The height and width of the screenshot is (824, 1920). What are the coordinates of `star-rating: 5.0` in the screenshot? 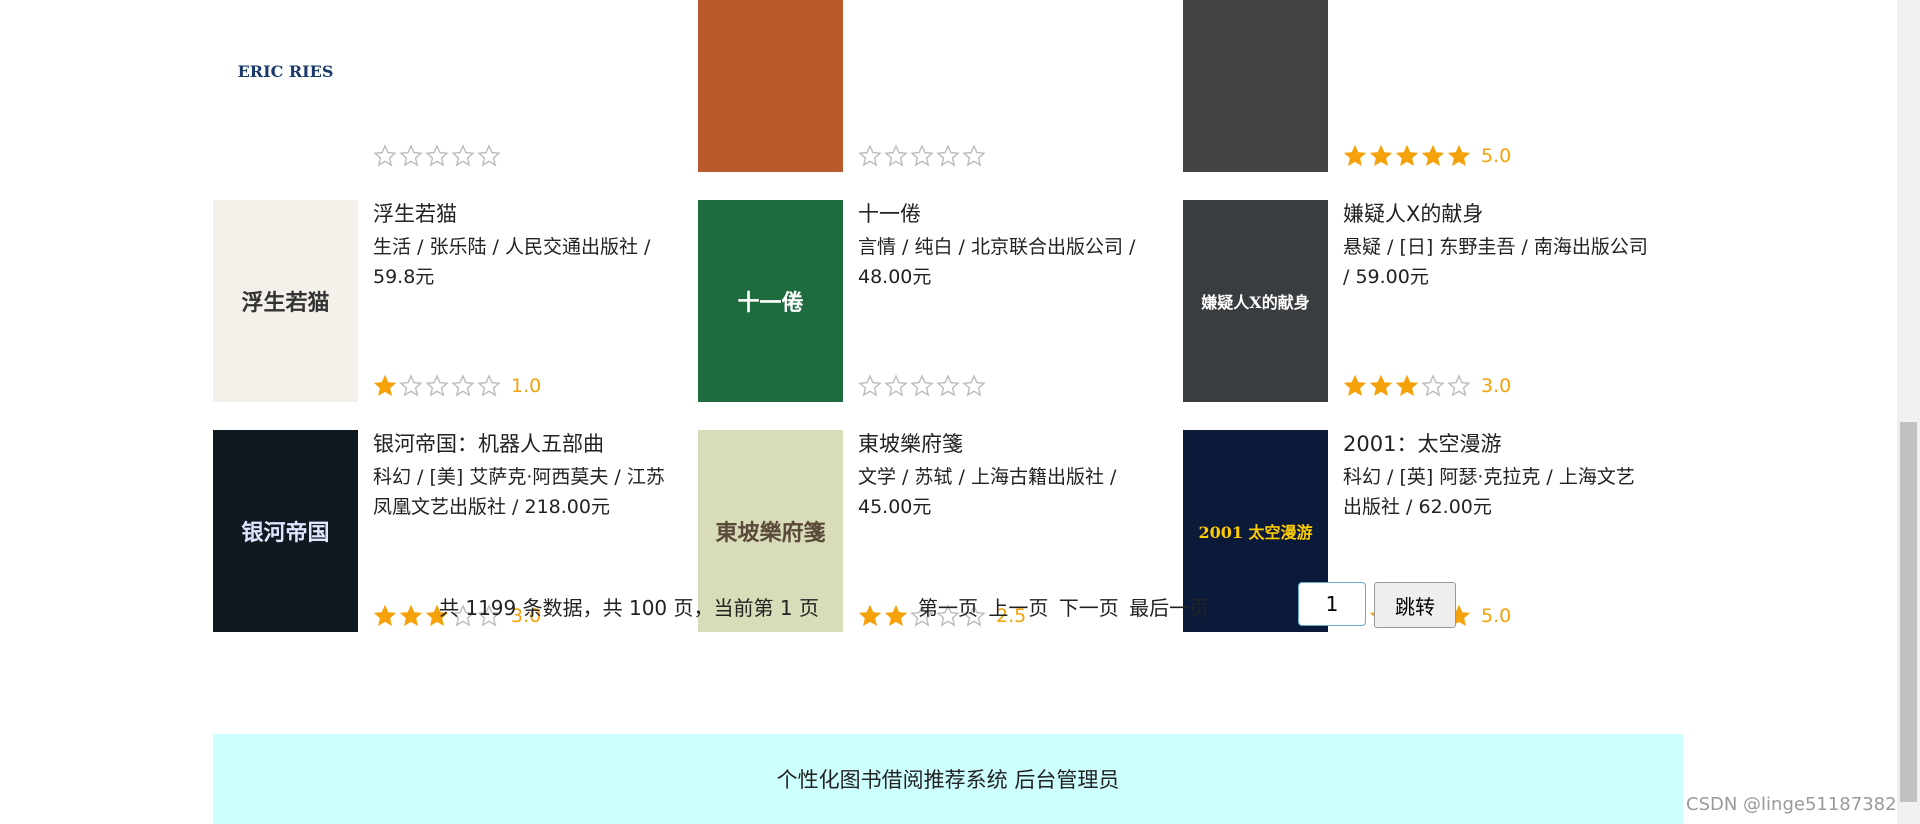 It's located at (1427, 156).